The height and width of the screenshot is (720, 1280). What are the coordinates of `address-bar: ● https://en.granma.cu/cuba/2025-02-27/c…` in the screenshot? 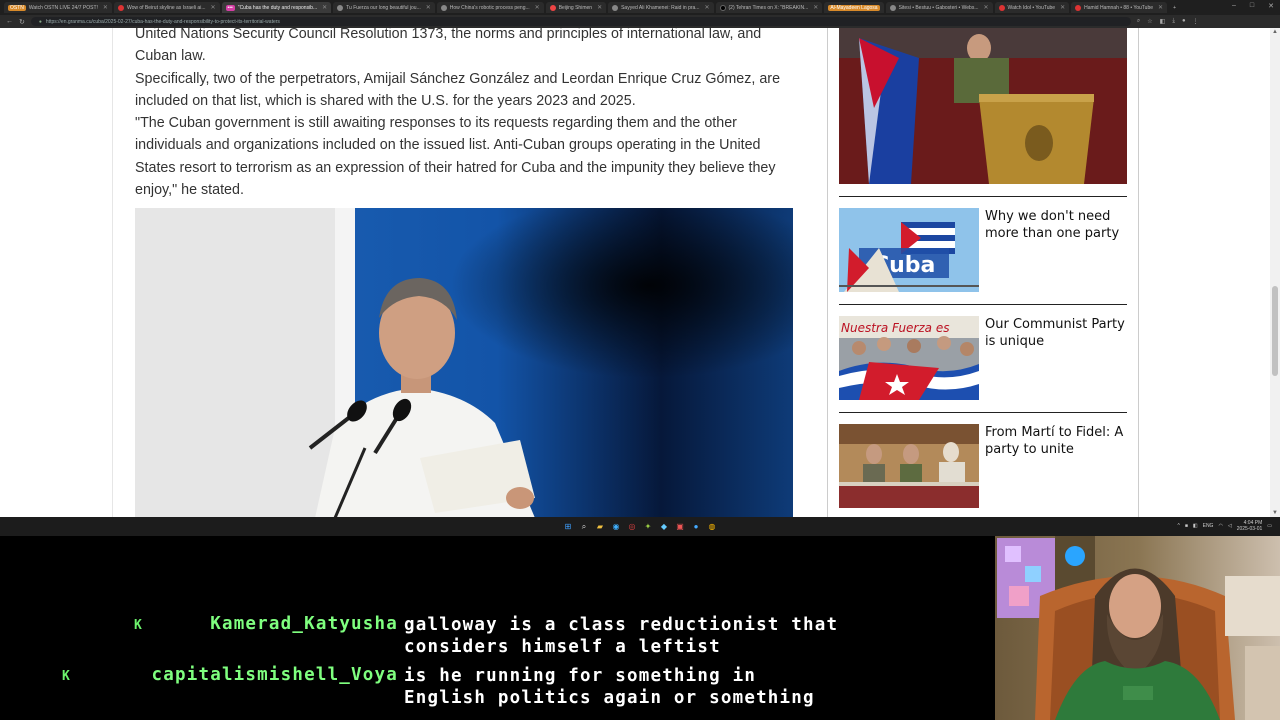 It's located at (580, 21).